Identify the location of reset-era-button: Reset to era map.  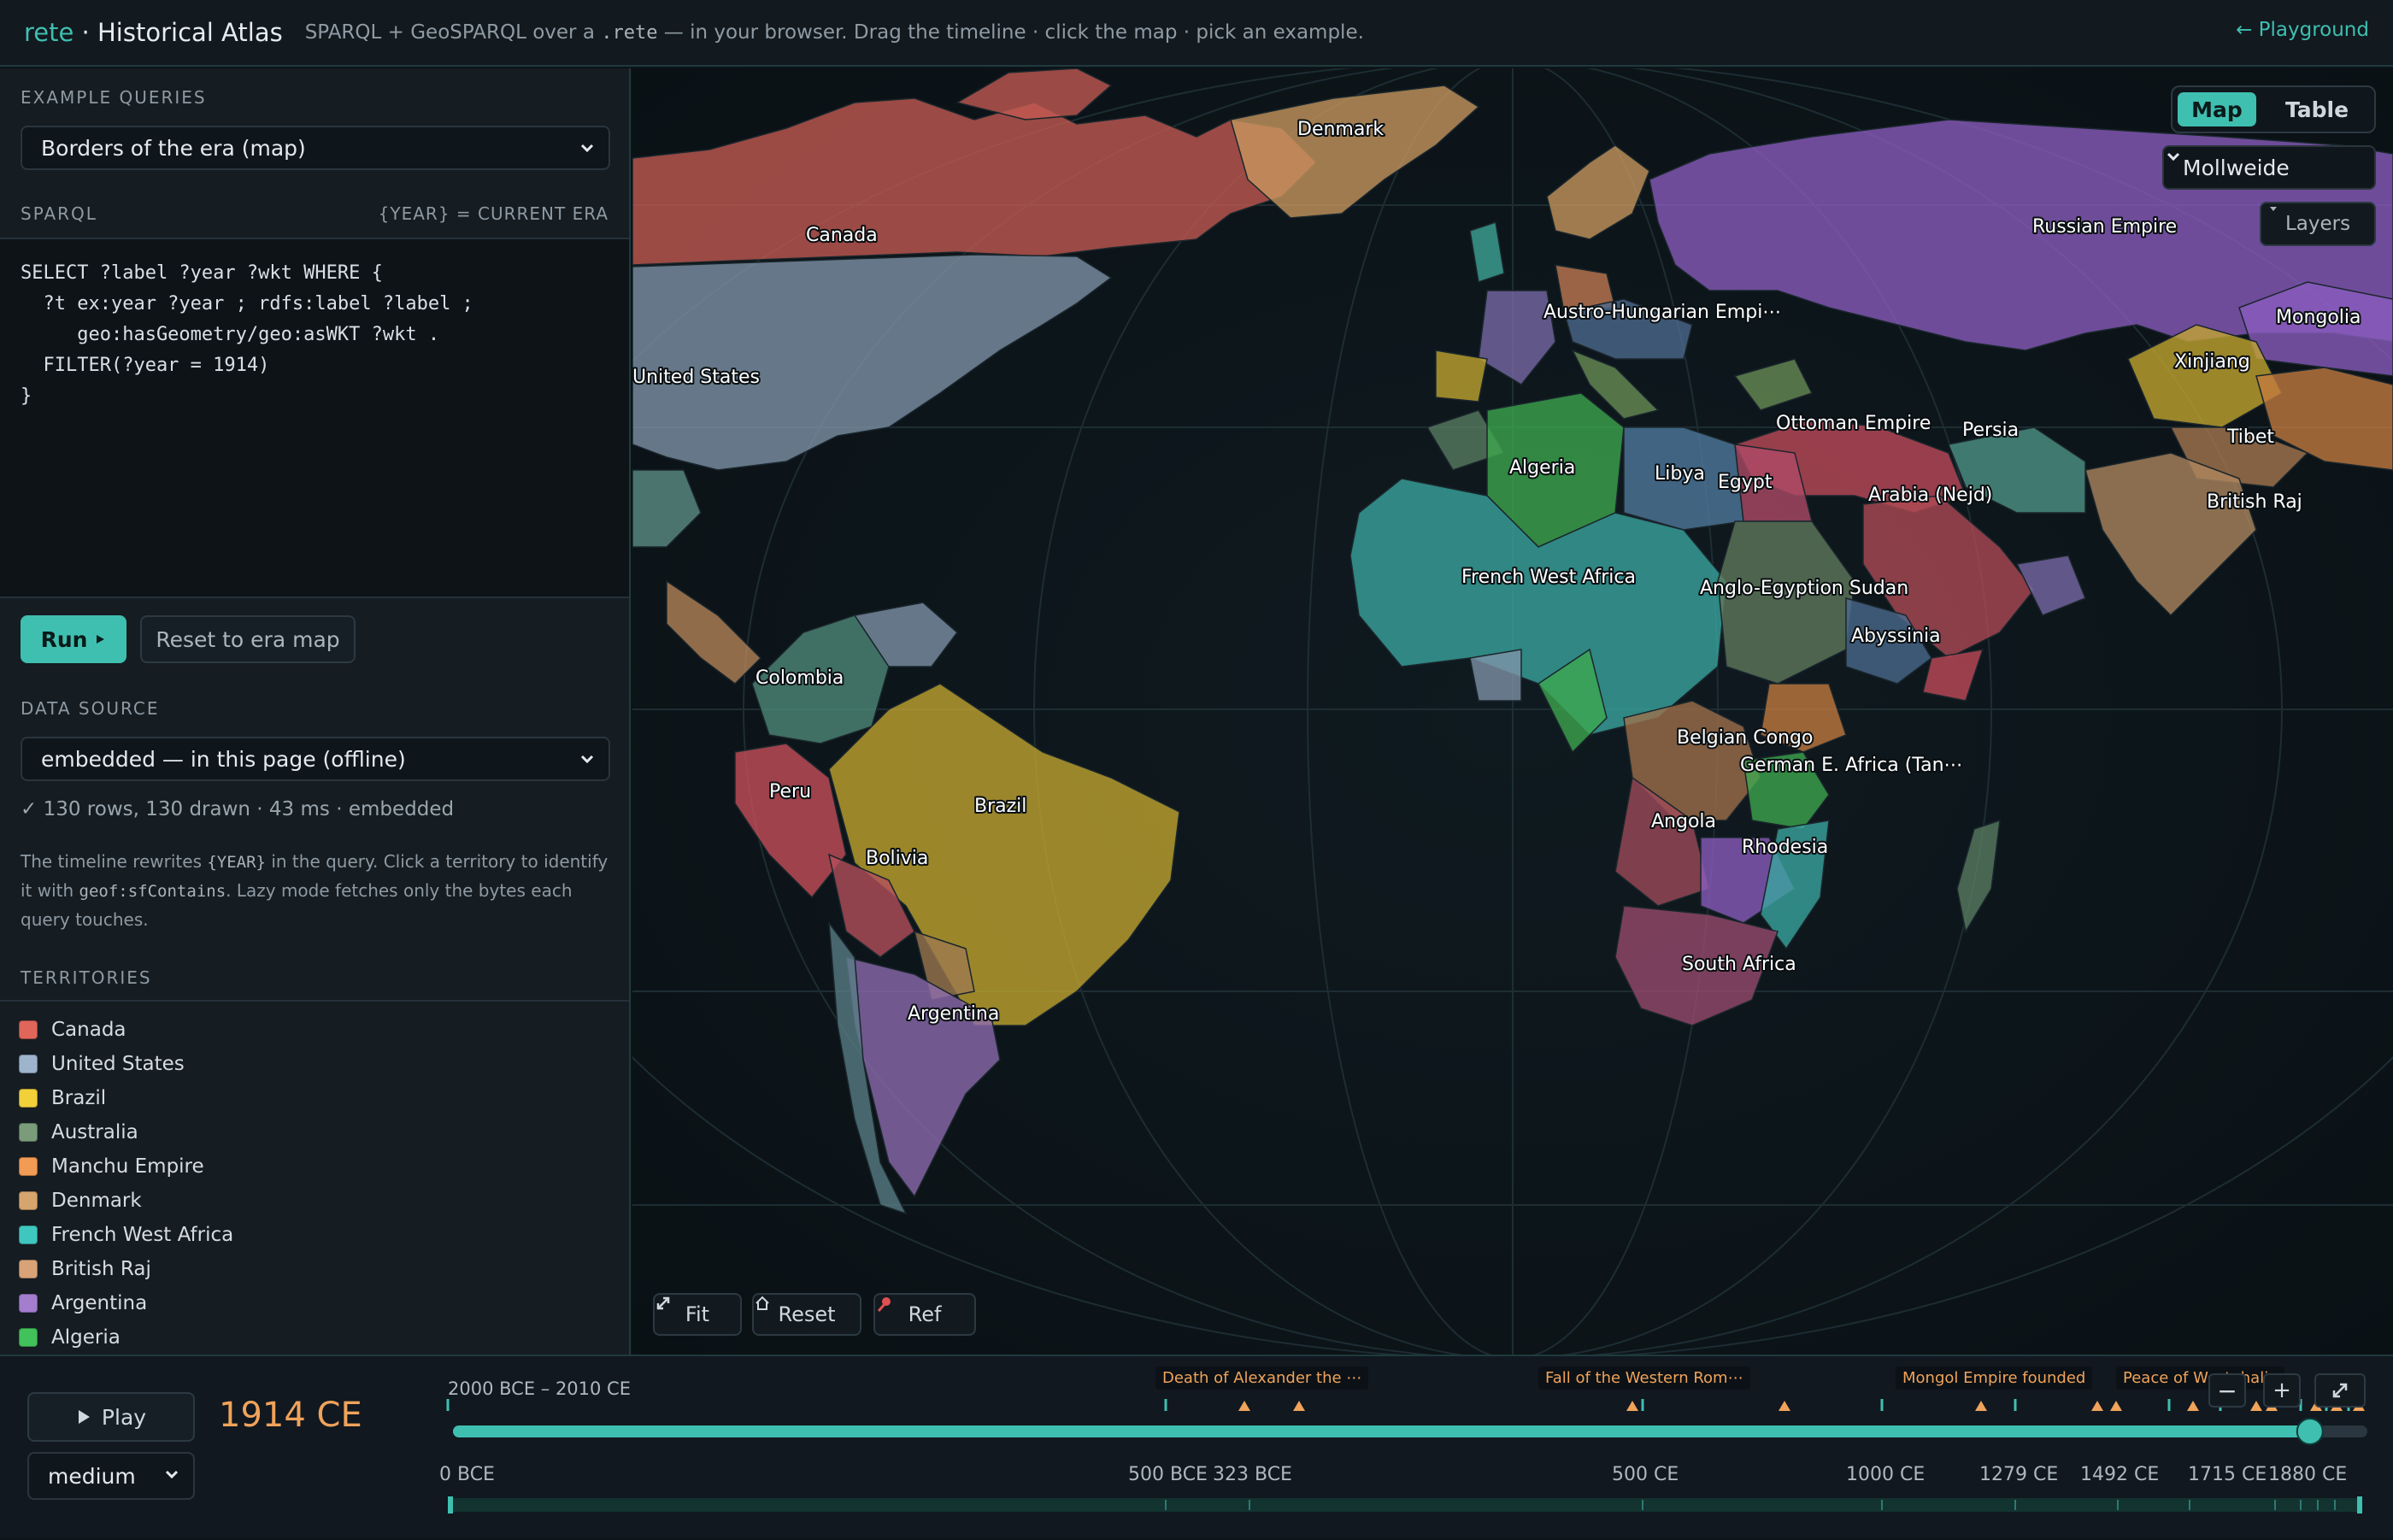
(248, 639).